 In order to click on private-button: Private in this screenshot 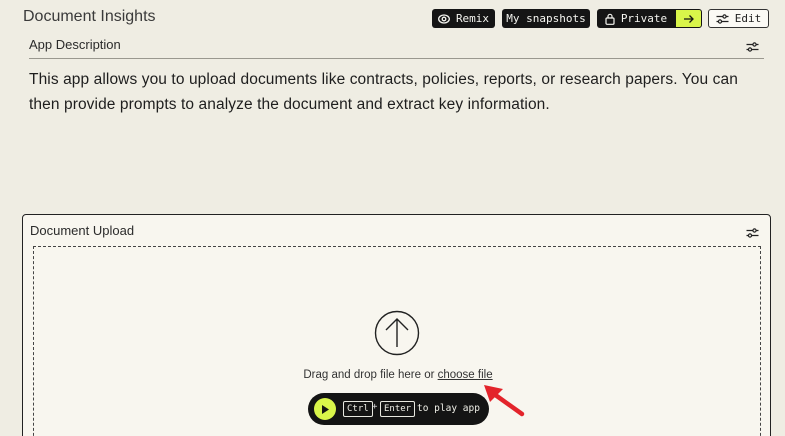, I will do `click(636, 18)`.